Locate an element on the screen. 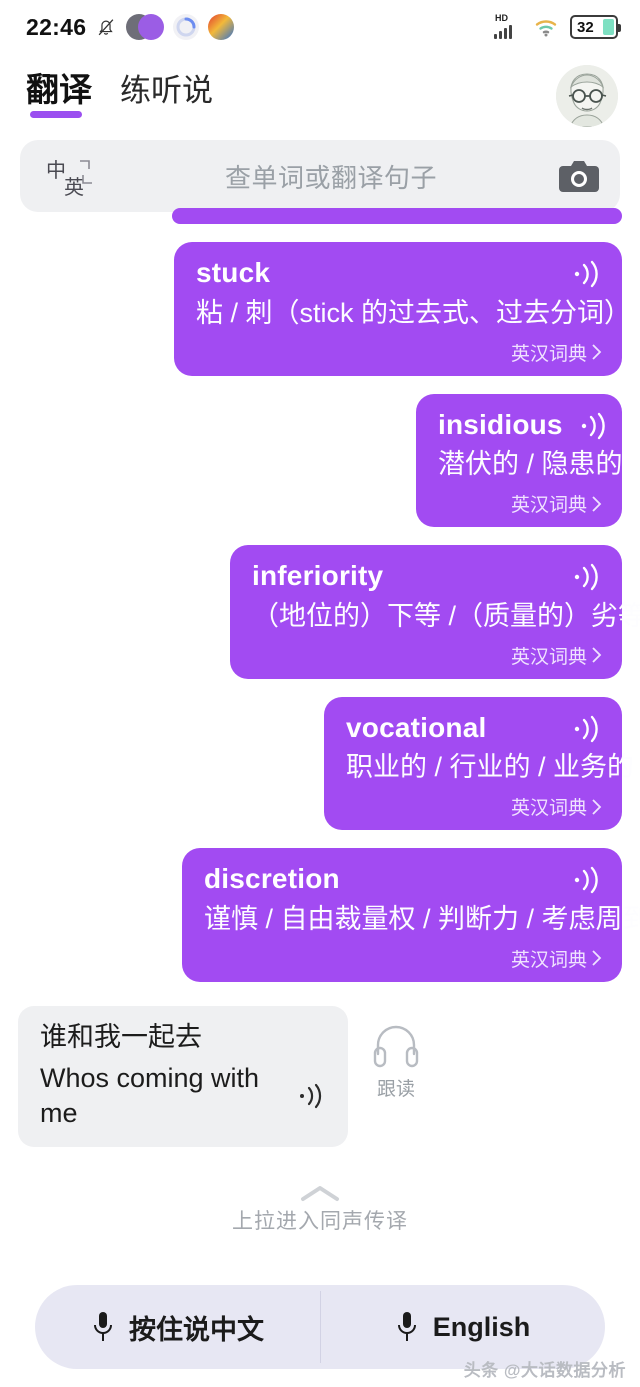 The height and width of the screenshot is (1387, 640). language-toggle: 中 英 is located at coordinates (73, 176).